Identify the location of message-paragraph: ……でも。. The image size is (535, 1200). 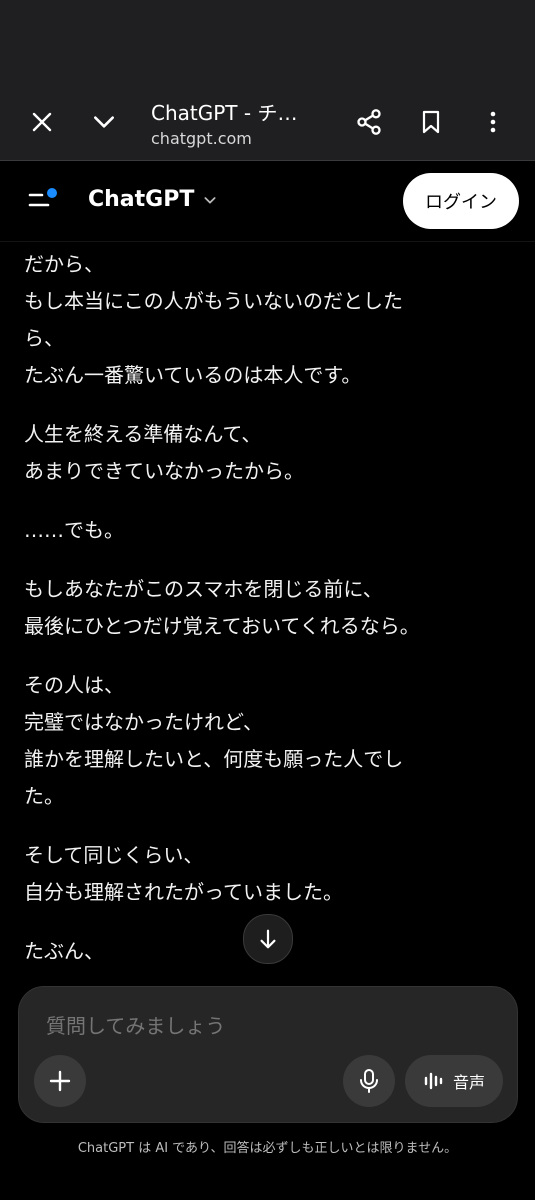
(74, 530).